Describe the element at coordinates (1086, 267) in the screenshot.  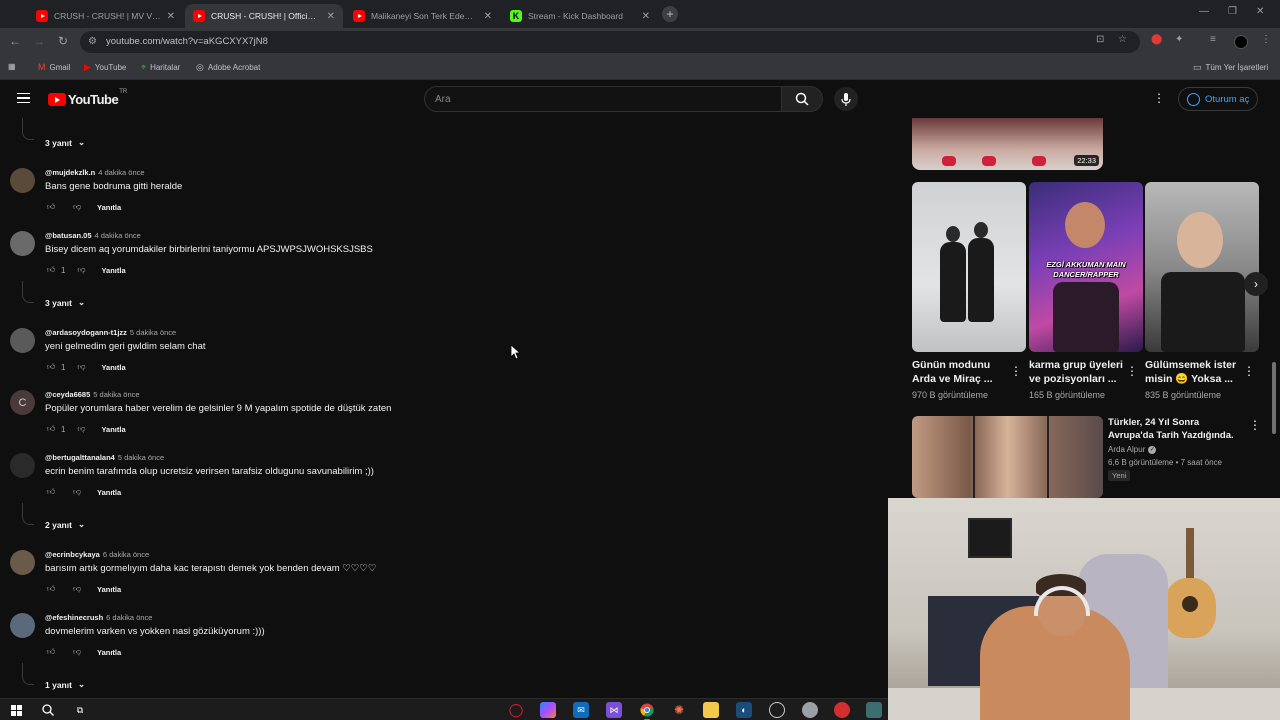
I see `short-thumbnail: EZGİ AKKUMAN MAIN DANCER/RAPPER` at that location.